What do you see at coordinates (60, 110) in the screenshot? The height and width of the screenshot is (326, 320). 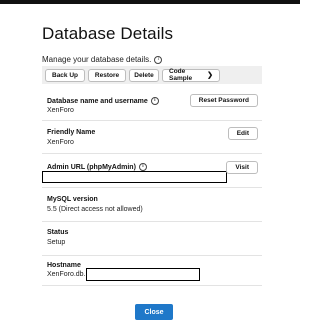 I see `db-name-value: XenForo` at bounding box center [60, 110].